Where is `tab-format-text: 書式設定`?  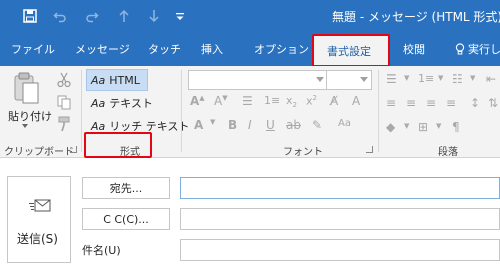 tab-format-text: 書式設定 is located at coordinates (351, 51).